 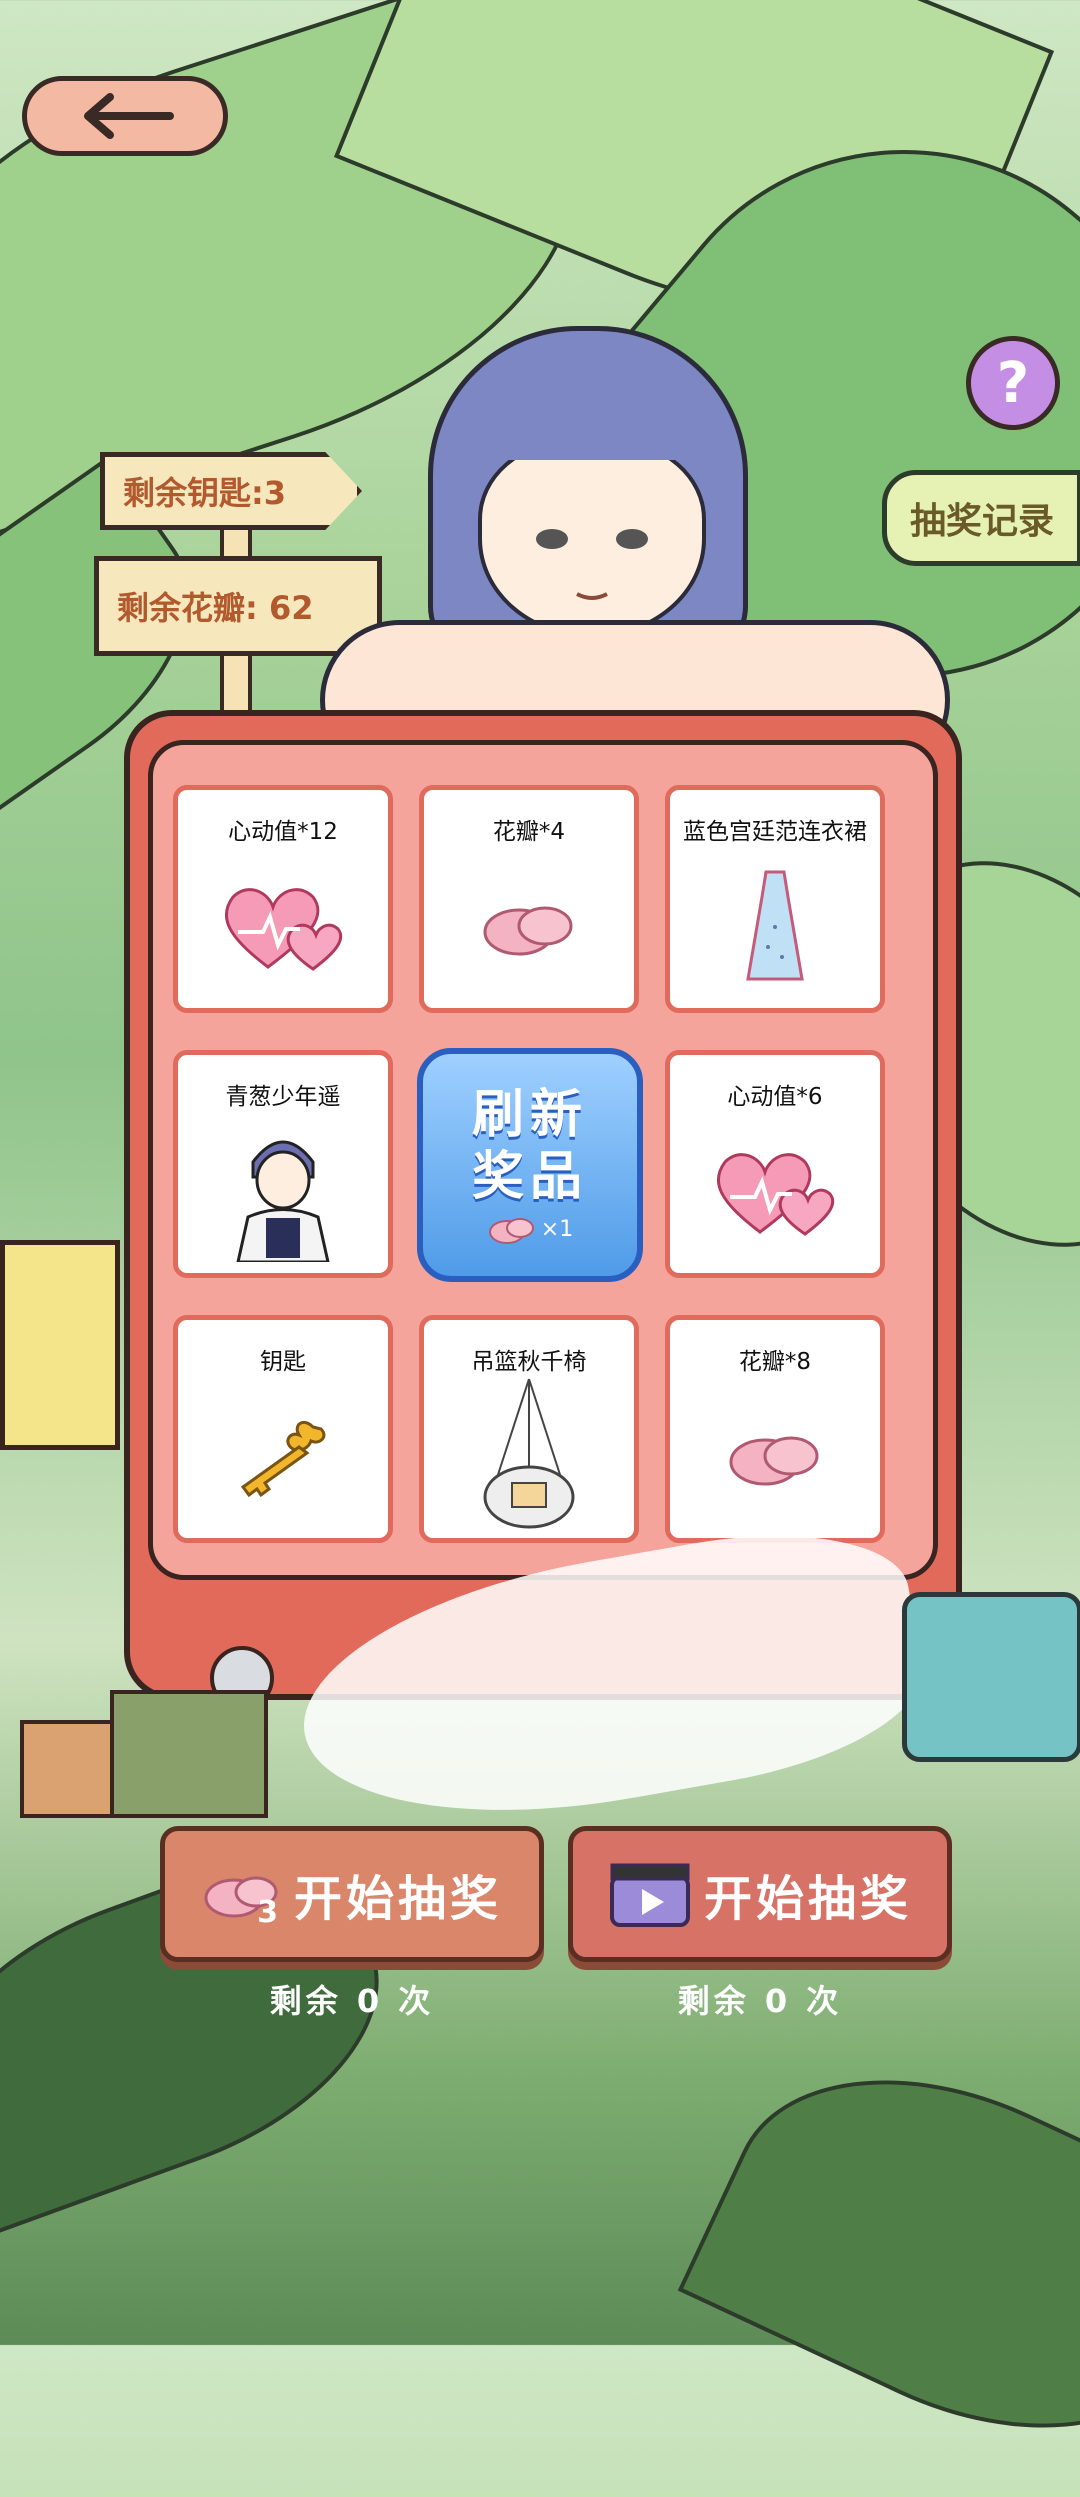 I want to click on petal-draw-label: 开始抽奖, so click(x=397, y=1899).